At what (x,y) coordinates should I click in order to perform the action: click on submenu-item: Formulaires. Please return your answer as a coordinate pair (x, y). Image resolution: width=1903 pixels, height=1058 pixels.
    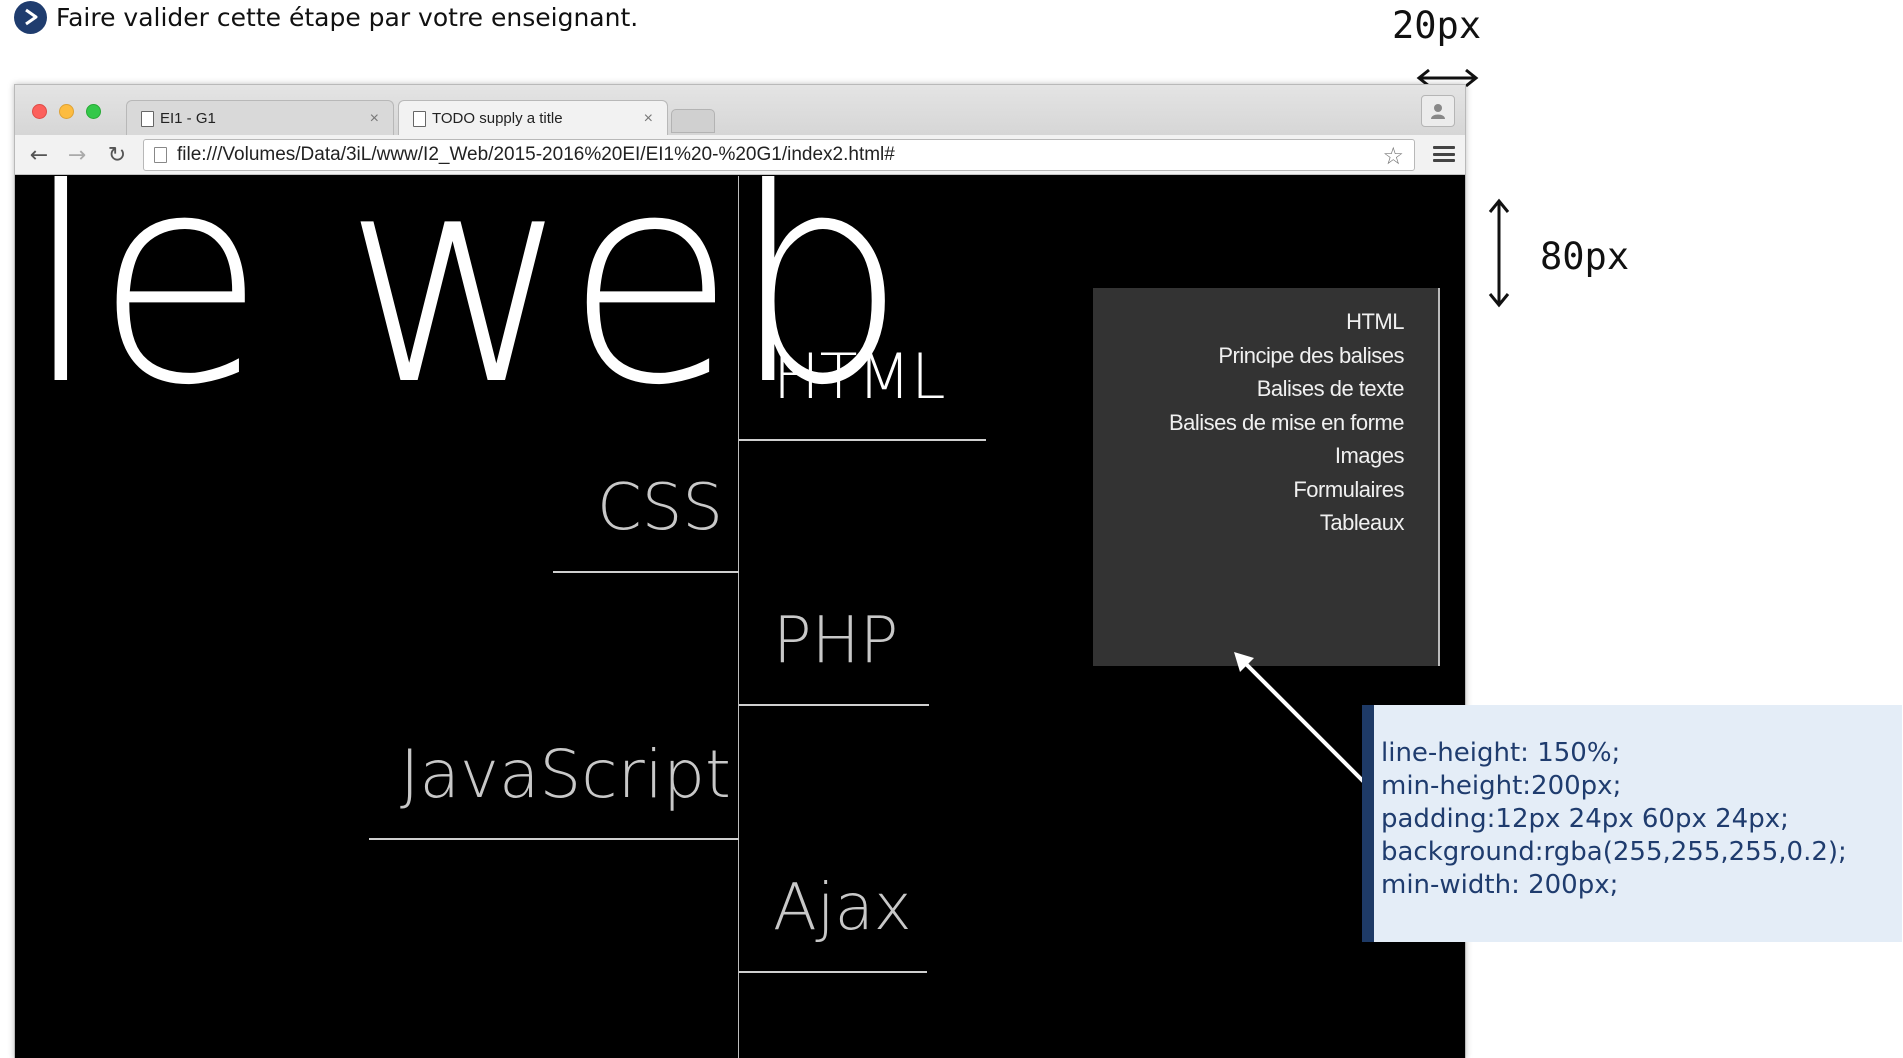
    Looking at the image, I should click on (1248, 490).